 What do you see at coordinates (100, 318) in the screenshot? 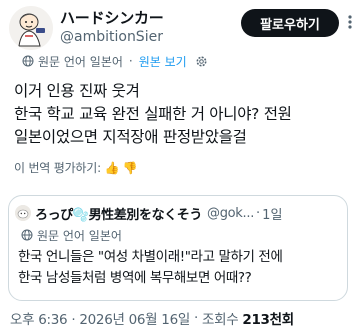
I see `tweet-timestamp: 오후 6:36 · 2026년 06월 16일` at bounding box center [100, 318].